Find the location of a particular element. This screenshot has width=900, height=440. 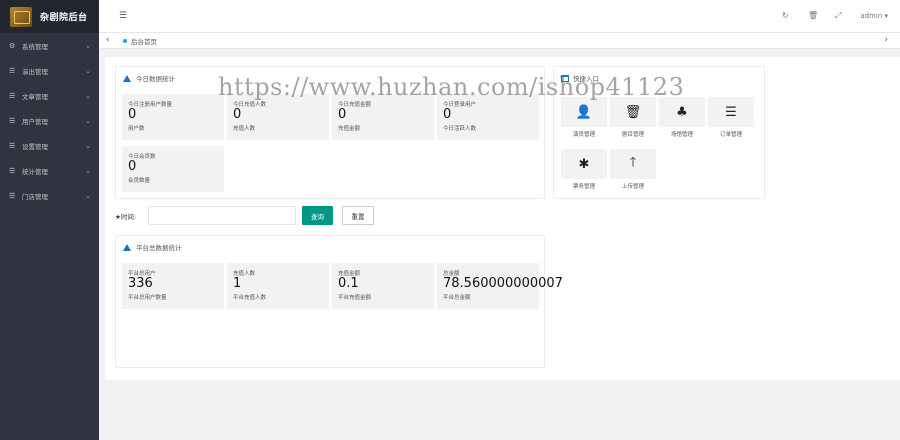

sidebar-item-label: 系统管理 is located at coordinates (35, 46).